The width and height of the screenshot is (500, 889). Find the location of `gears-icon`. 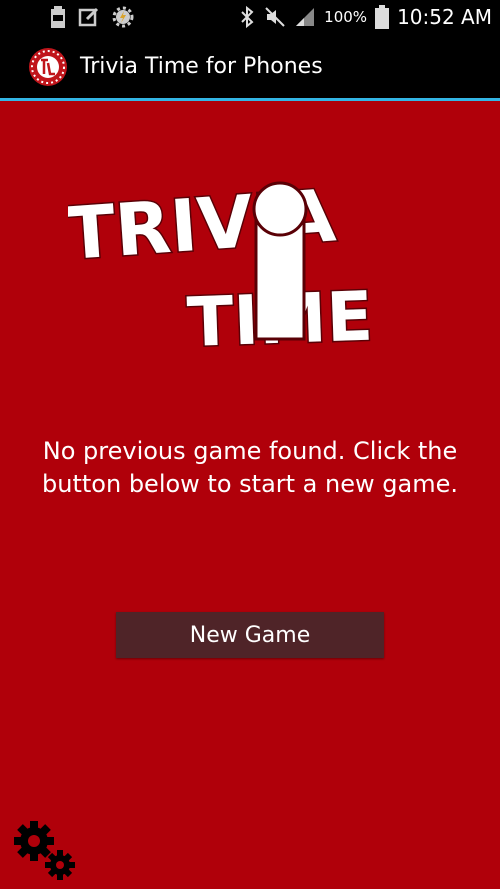

gears-icon is located at coordinates (45, 851).